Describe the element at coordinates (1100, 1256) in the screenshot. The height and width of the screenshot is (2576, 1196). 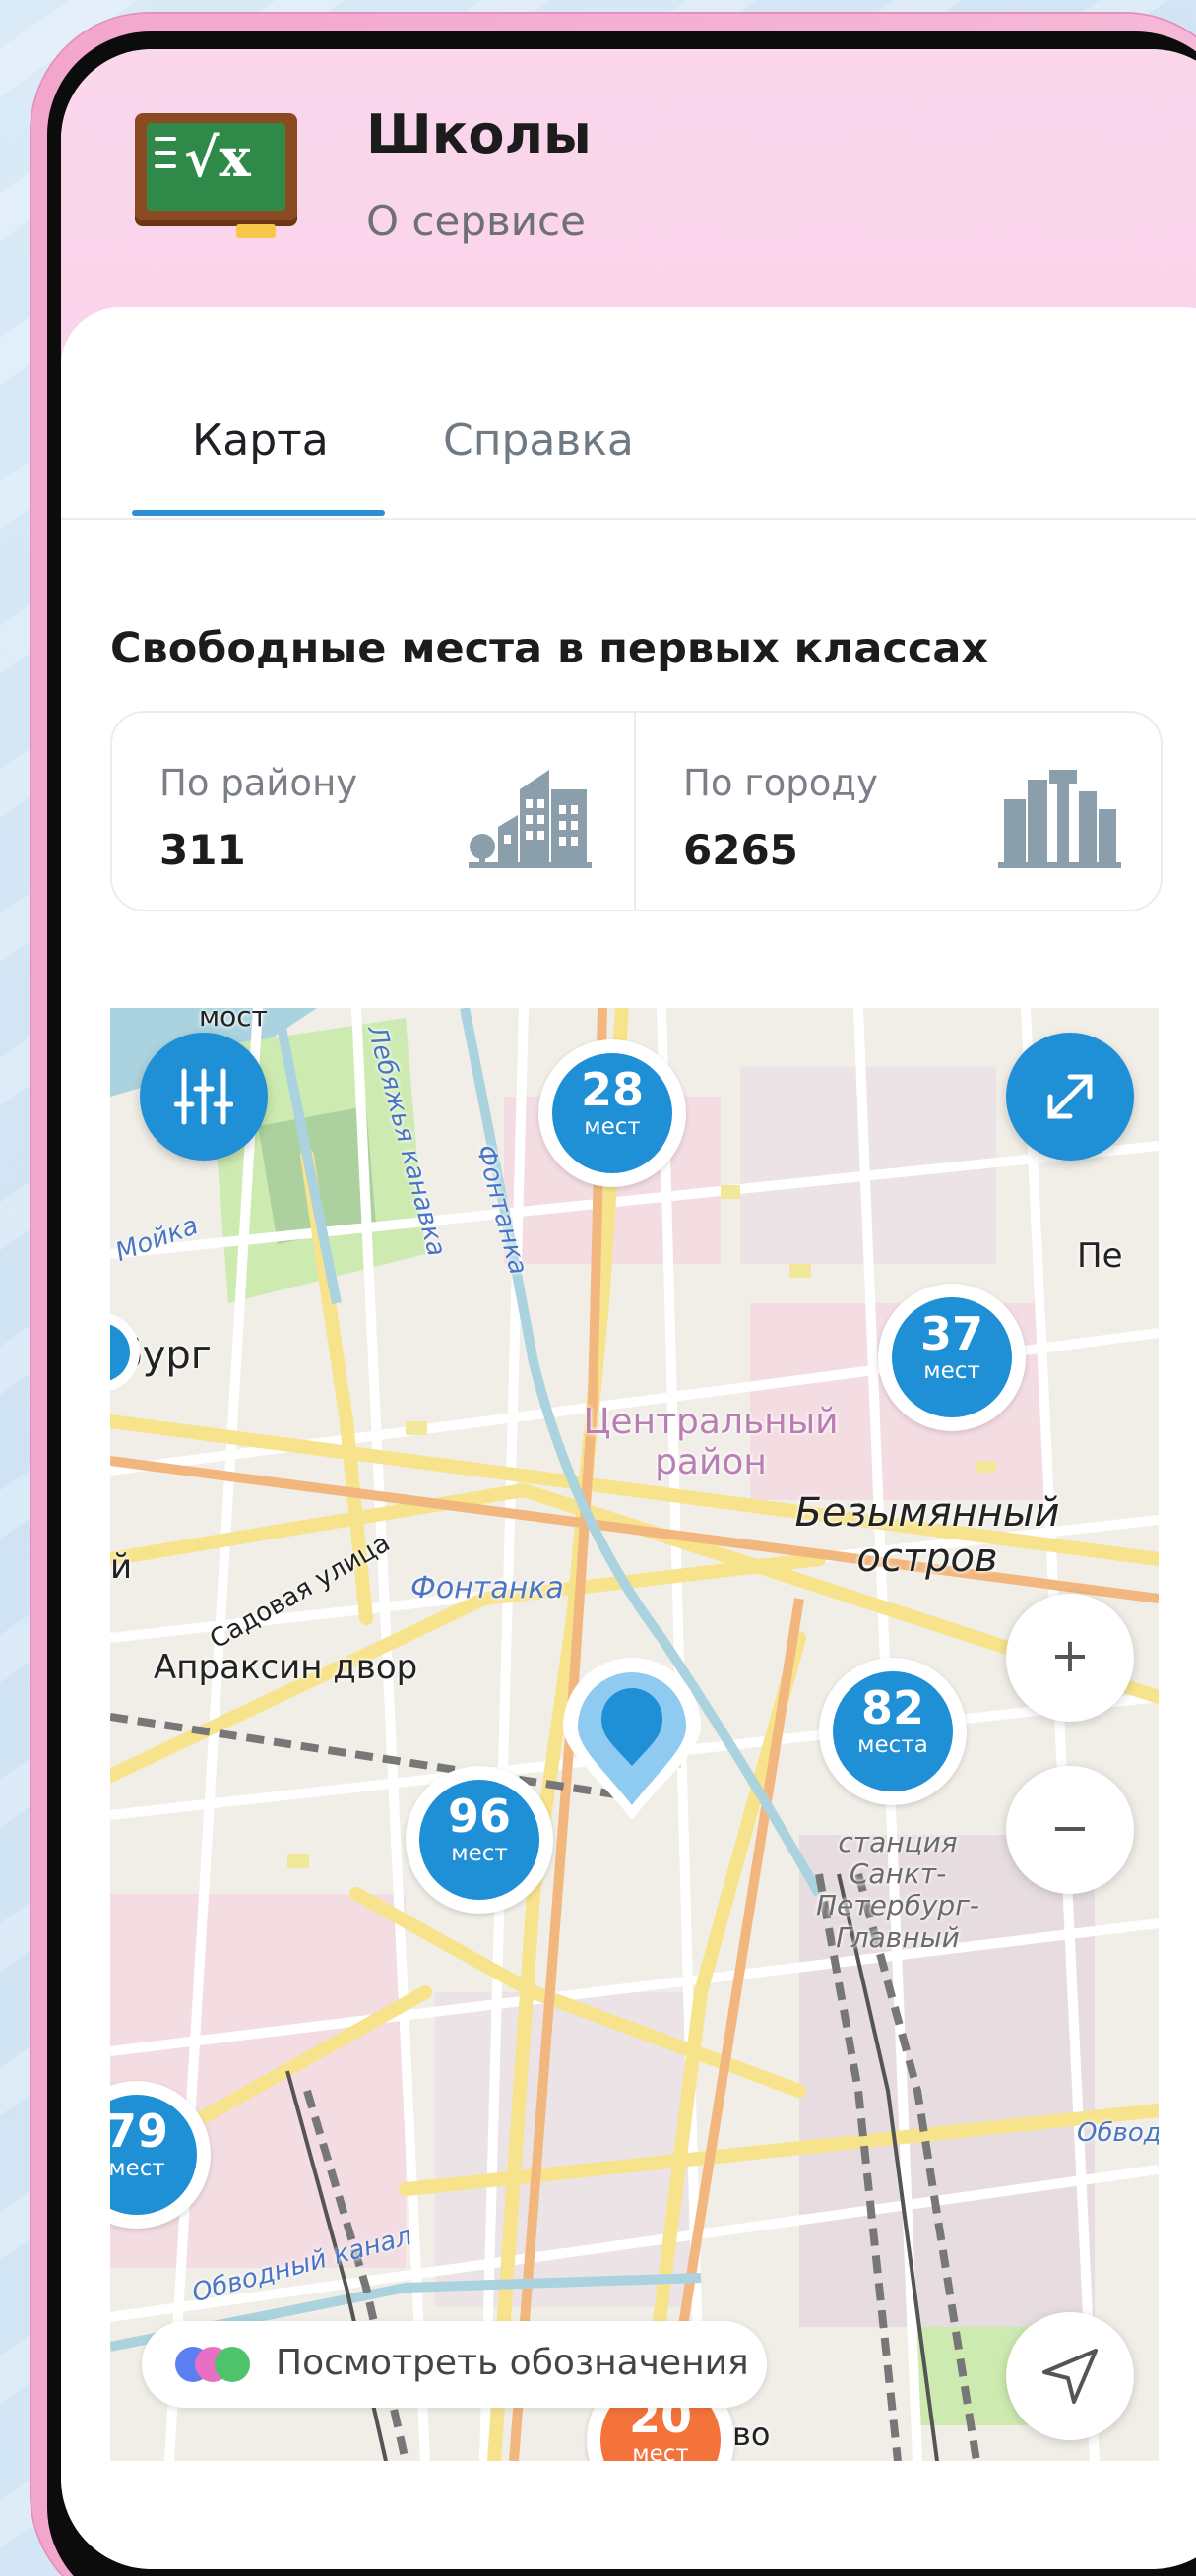
I see `map-label-pe: Пе` at that location.